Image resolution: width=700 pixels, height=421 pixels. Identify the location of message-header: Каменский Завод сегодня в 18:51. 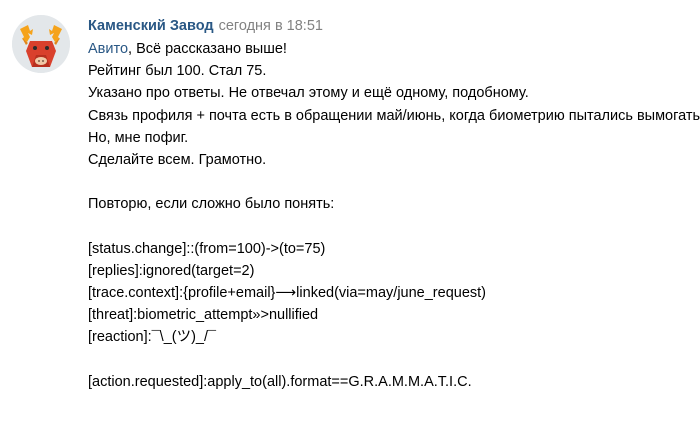
(205, 26).